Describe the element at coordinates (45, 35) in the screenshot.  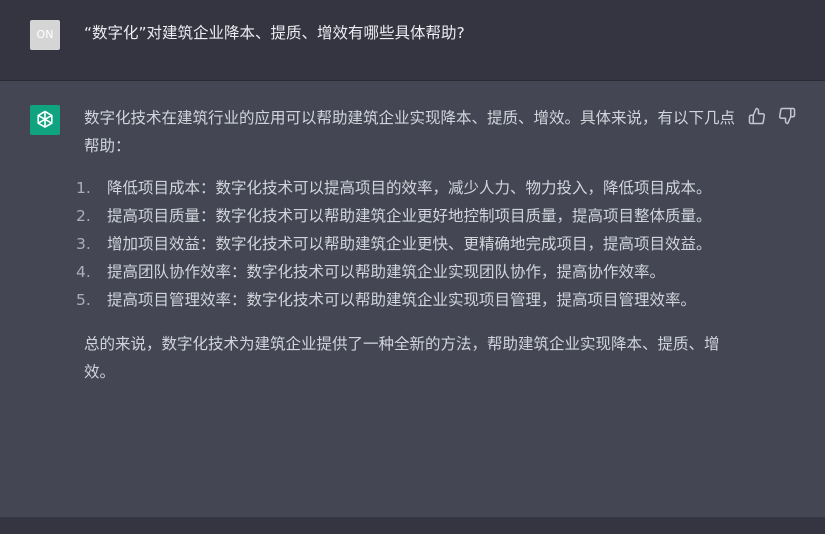
I see `user-avatar: ON` at that location.